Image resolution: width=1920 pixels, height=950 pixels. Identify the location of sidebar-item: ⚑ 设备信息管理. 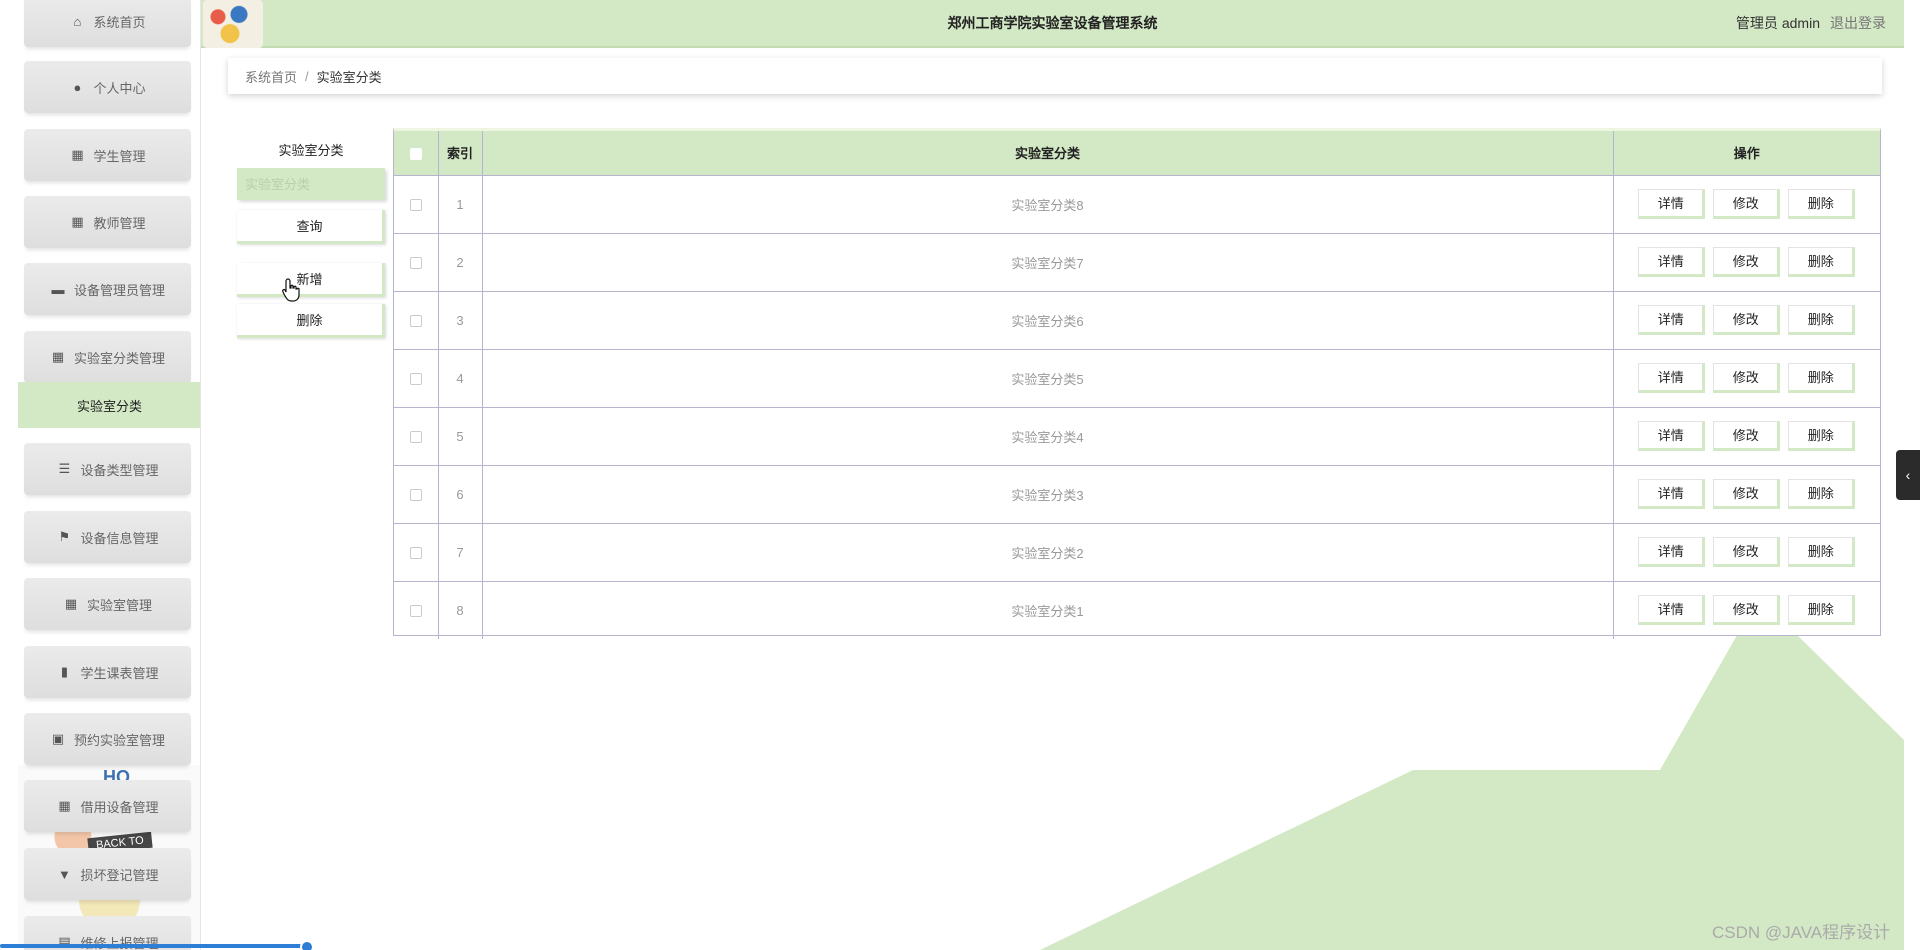
(107, 537).